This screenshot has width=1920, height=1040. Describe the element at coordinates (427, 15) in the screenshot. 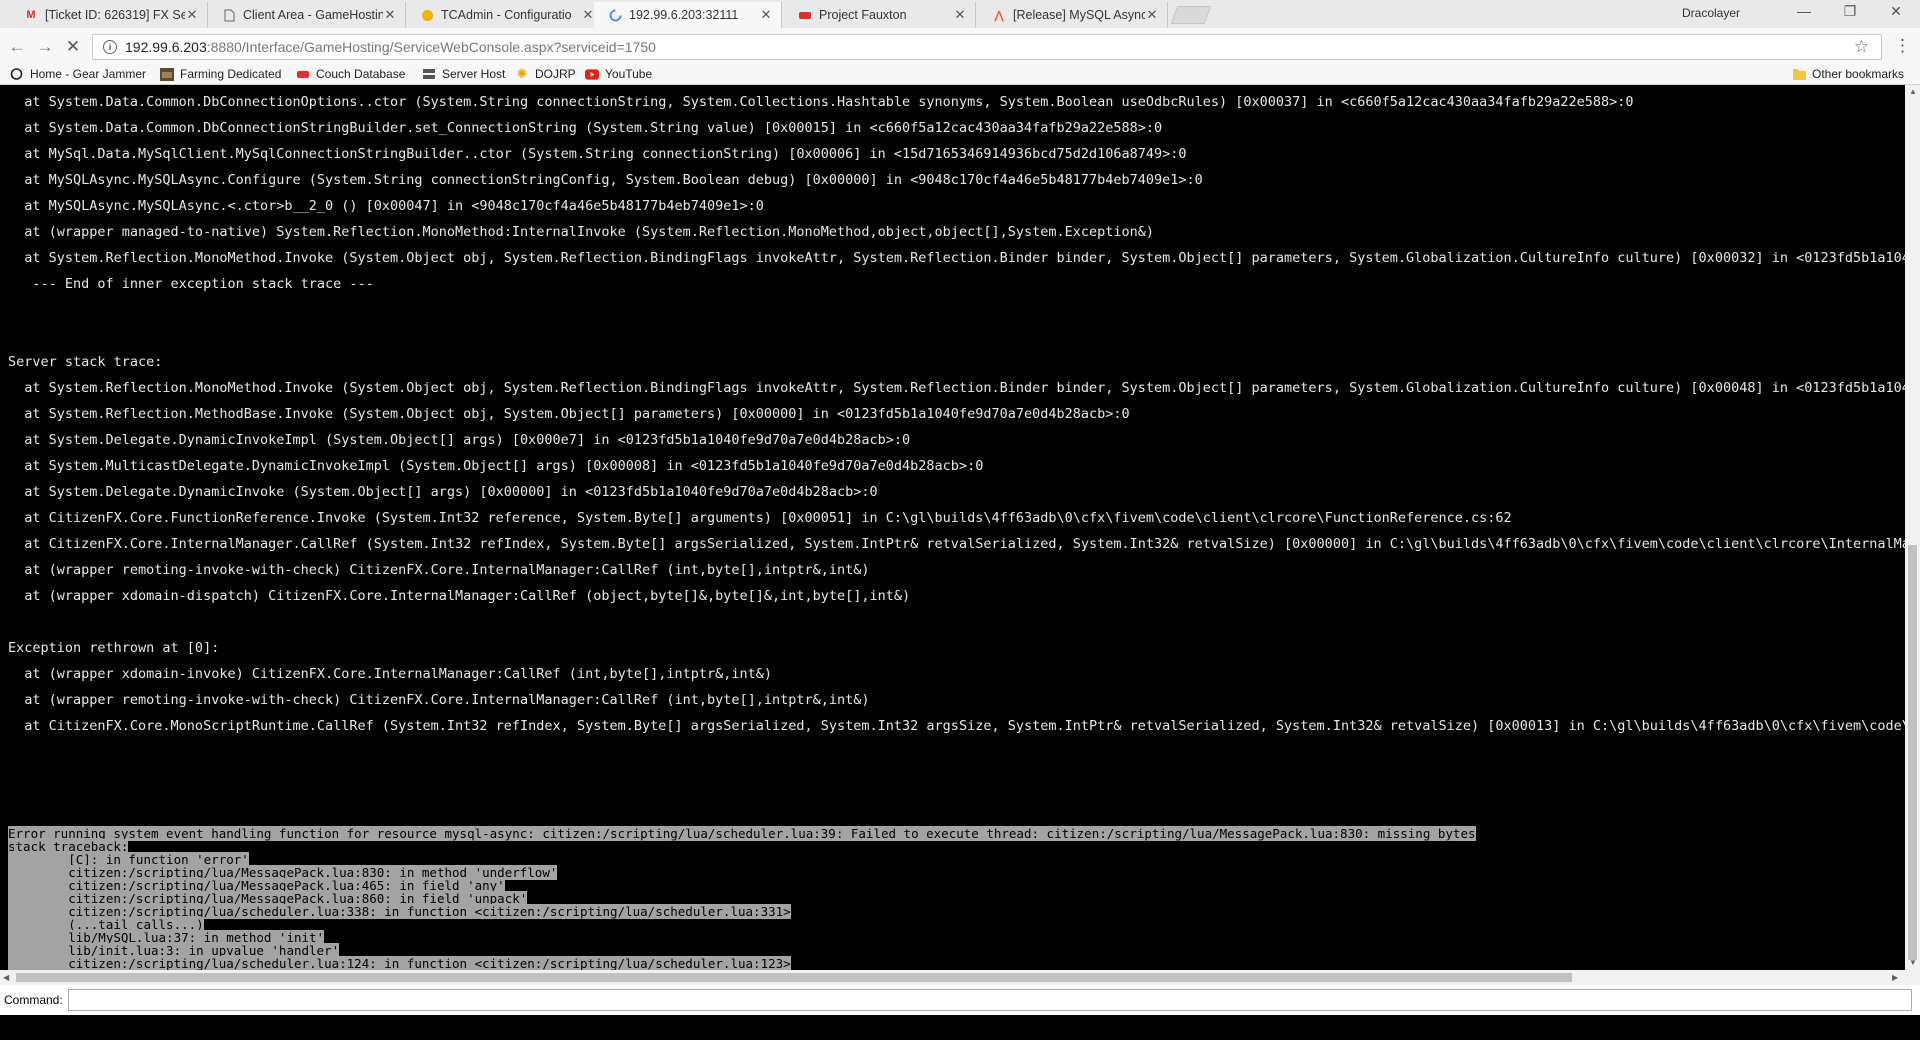

I see `tcadmin-icon` at that location.